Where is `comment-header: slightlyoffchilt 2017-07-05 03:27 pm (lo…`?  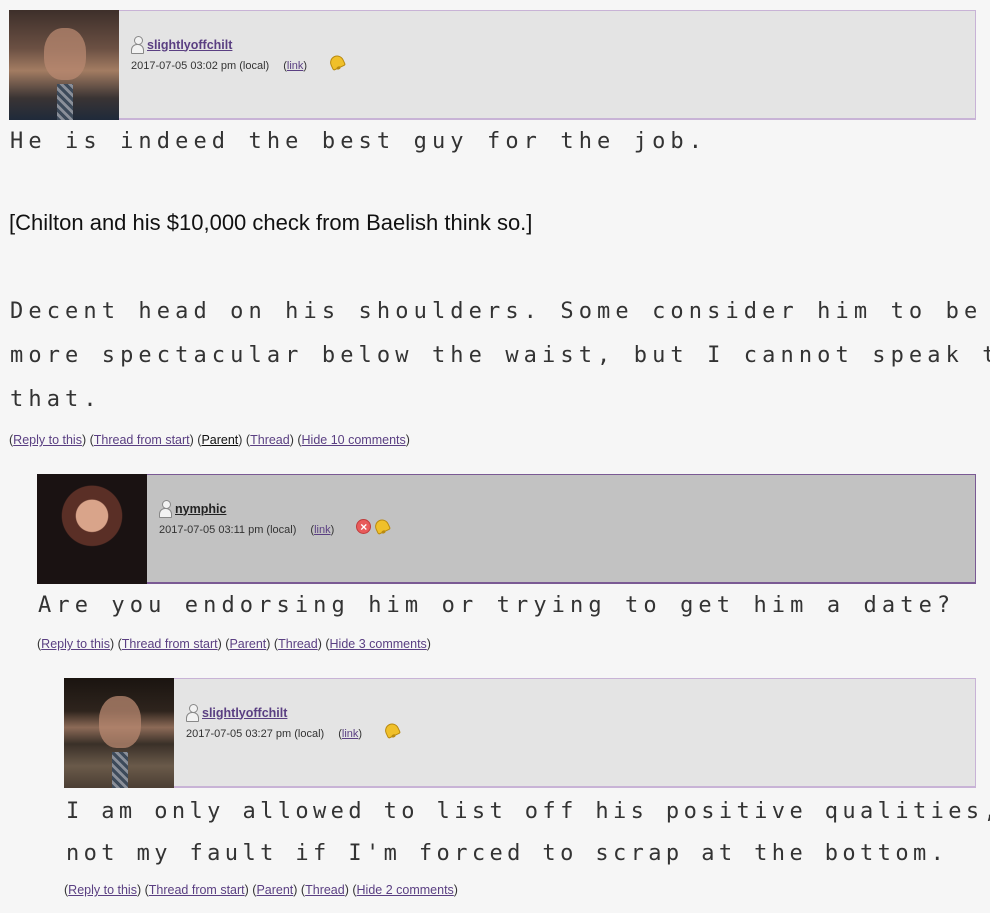
comment-header: slightlyoffchilt 2017-07-05 03:27 pm (lo… is located at coordinates (520, 733).